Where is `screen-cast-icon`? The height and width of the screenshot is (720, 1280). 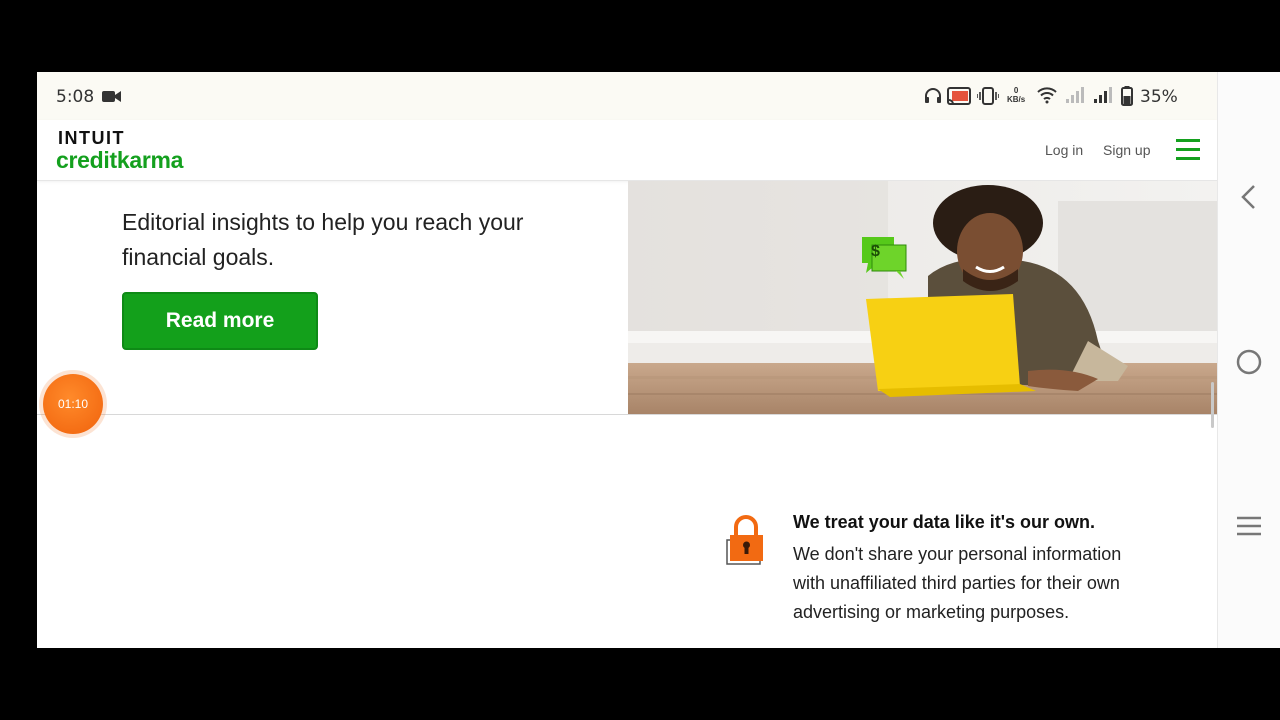
screen-cast-icon is located at coordinates (959, 96).